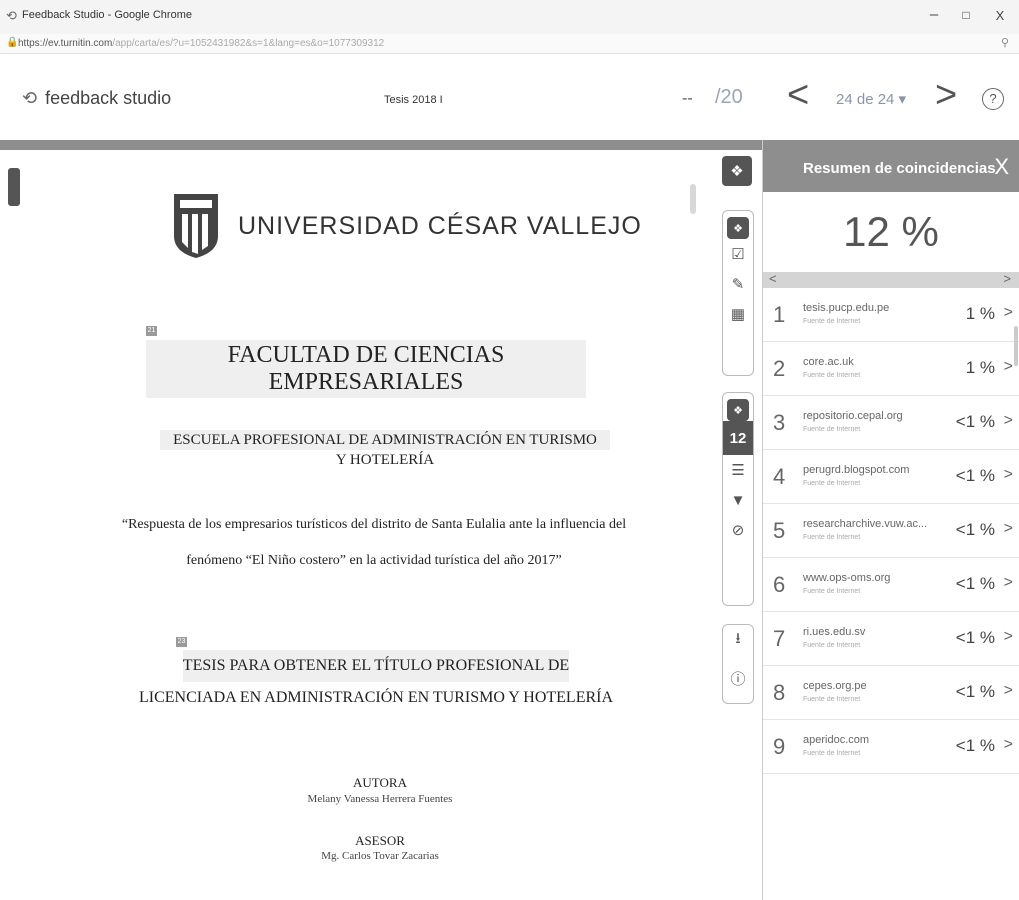  Describe the element at coordinates (891, 585) in the screenshot. I see `source-row: 6 www.ops-oms.org Fuente de Internet <1 % >` at that location.